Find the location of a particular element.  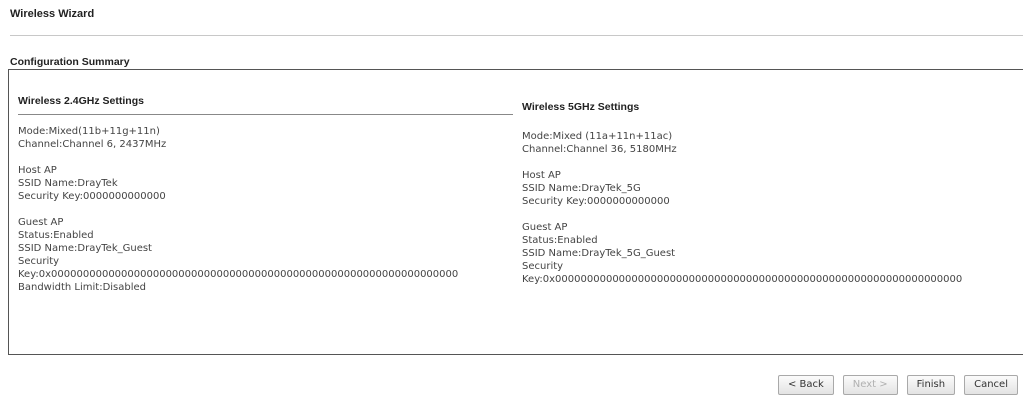

mode-24ghz: Mode:Mixed(11b+11g+11n) is located at coordinates (89, 131).